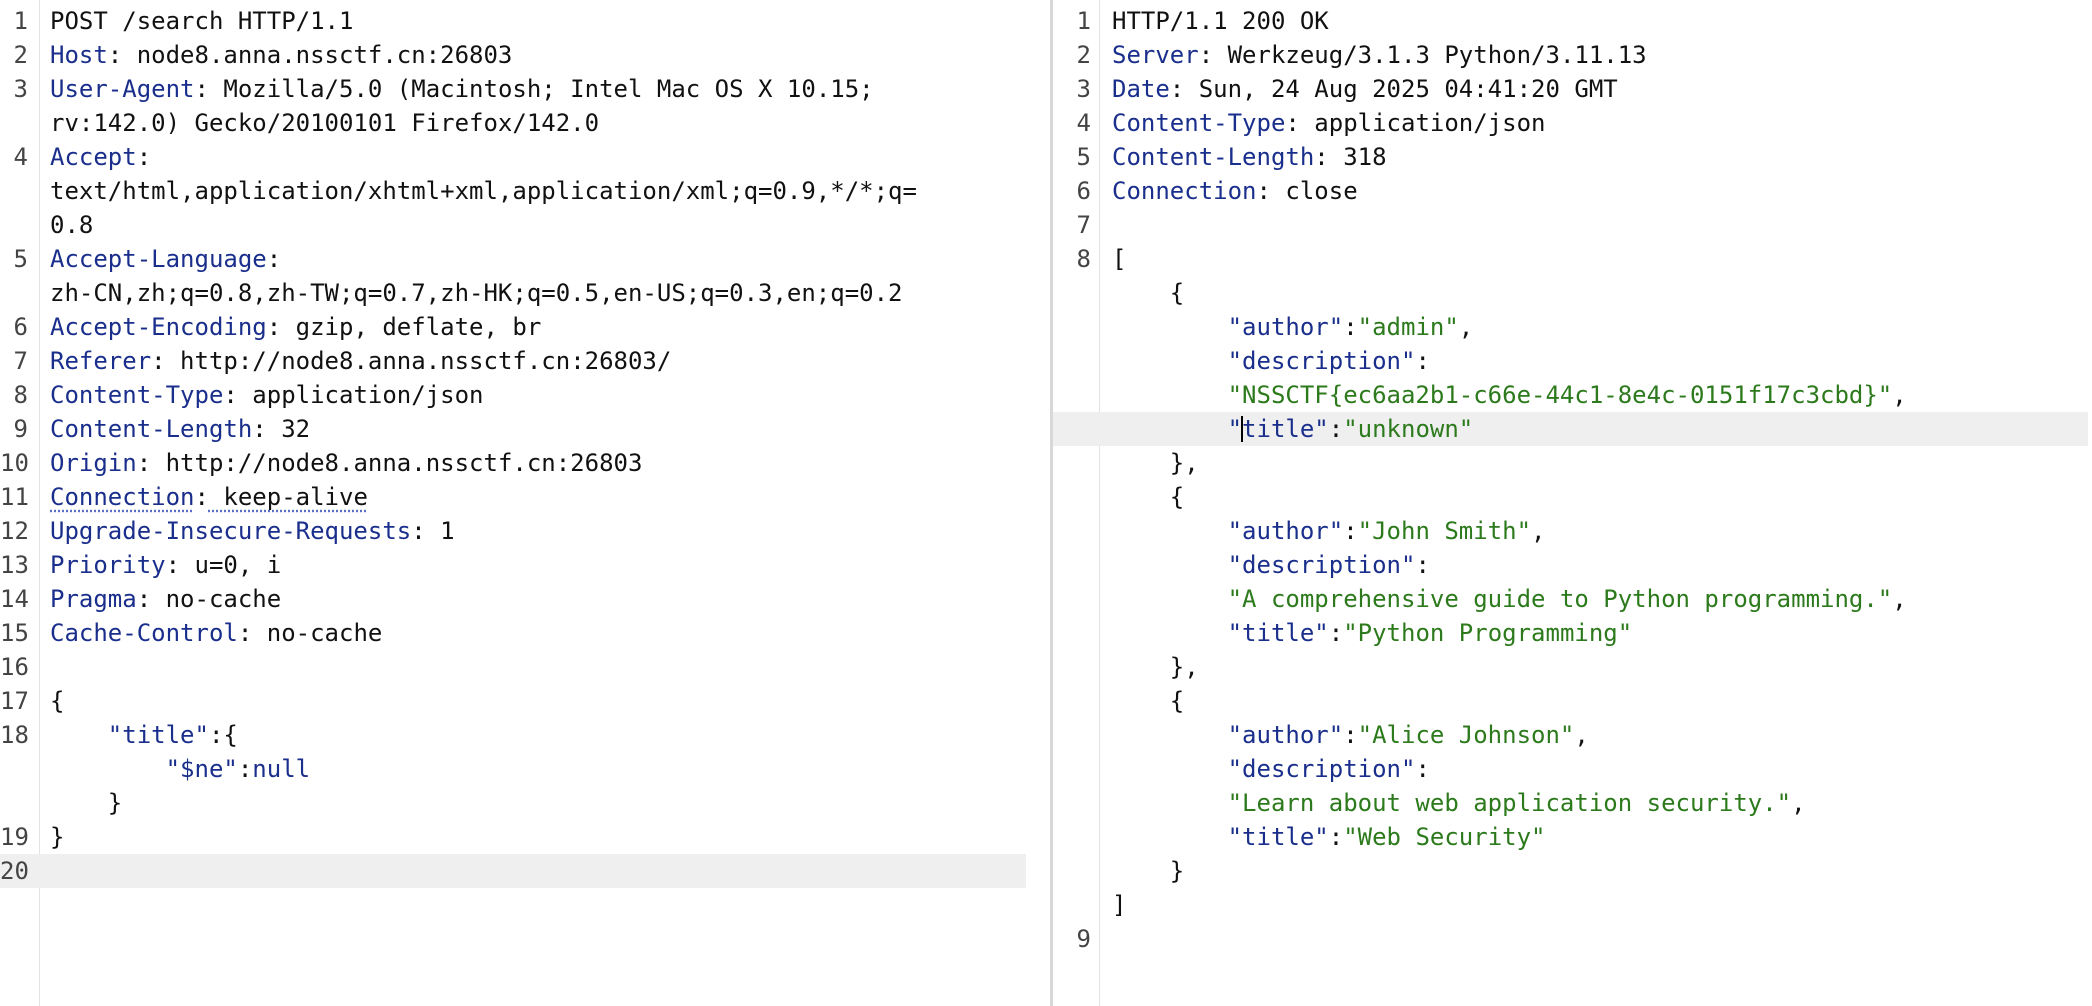 Image resolution: width=2092 pixels, height=1006 pixels. I want to click on code-line: 1 POST /search HTTP/1.1, so click(525, 21).